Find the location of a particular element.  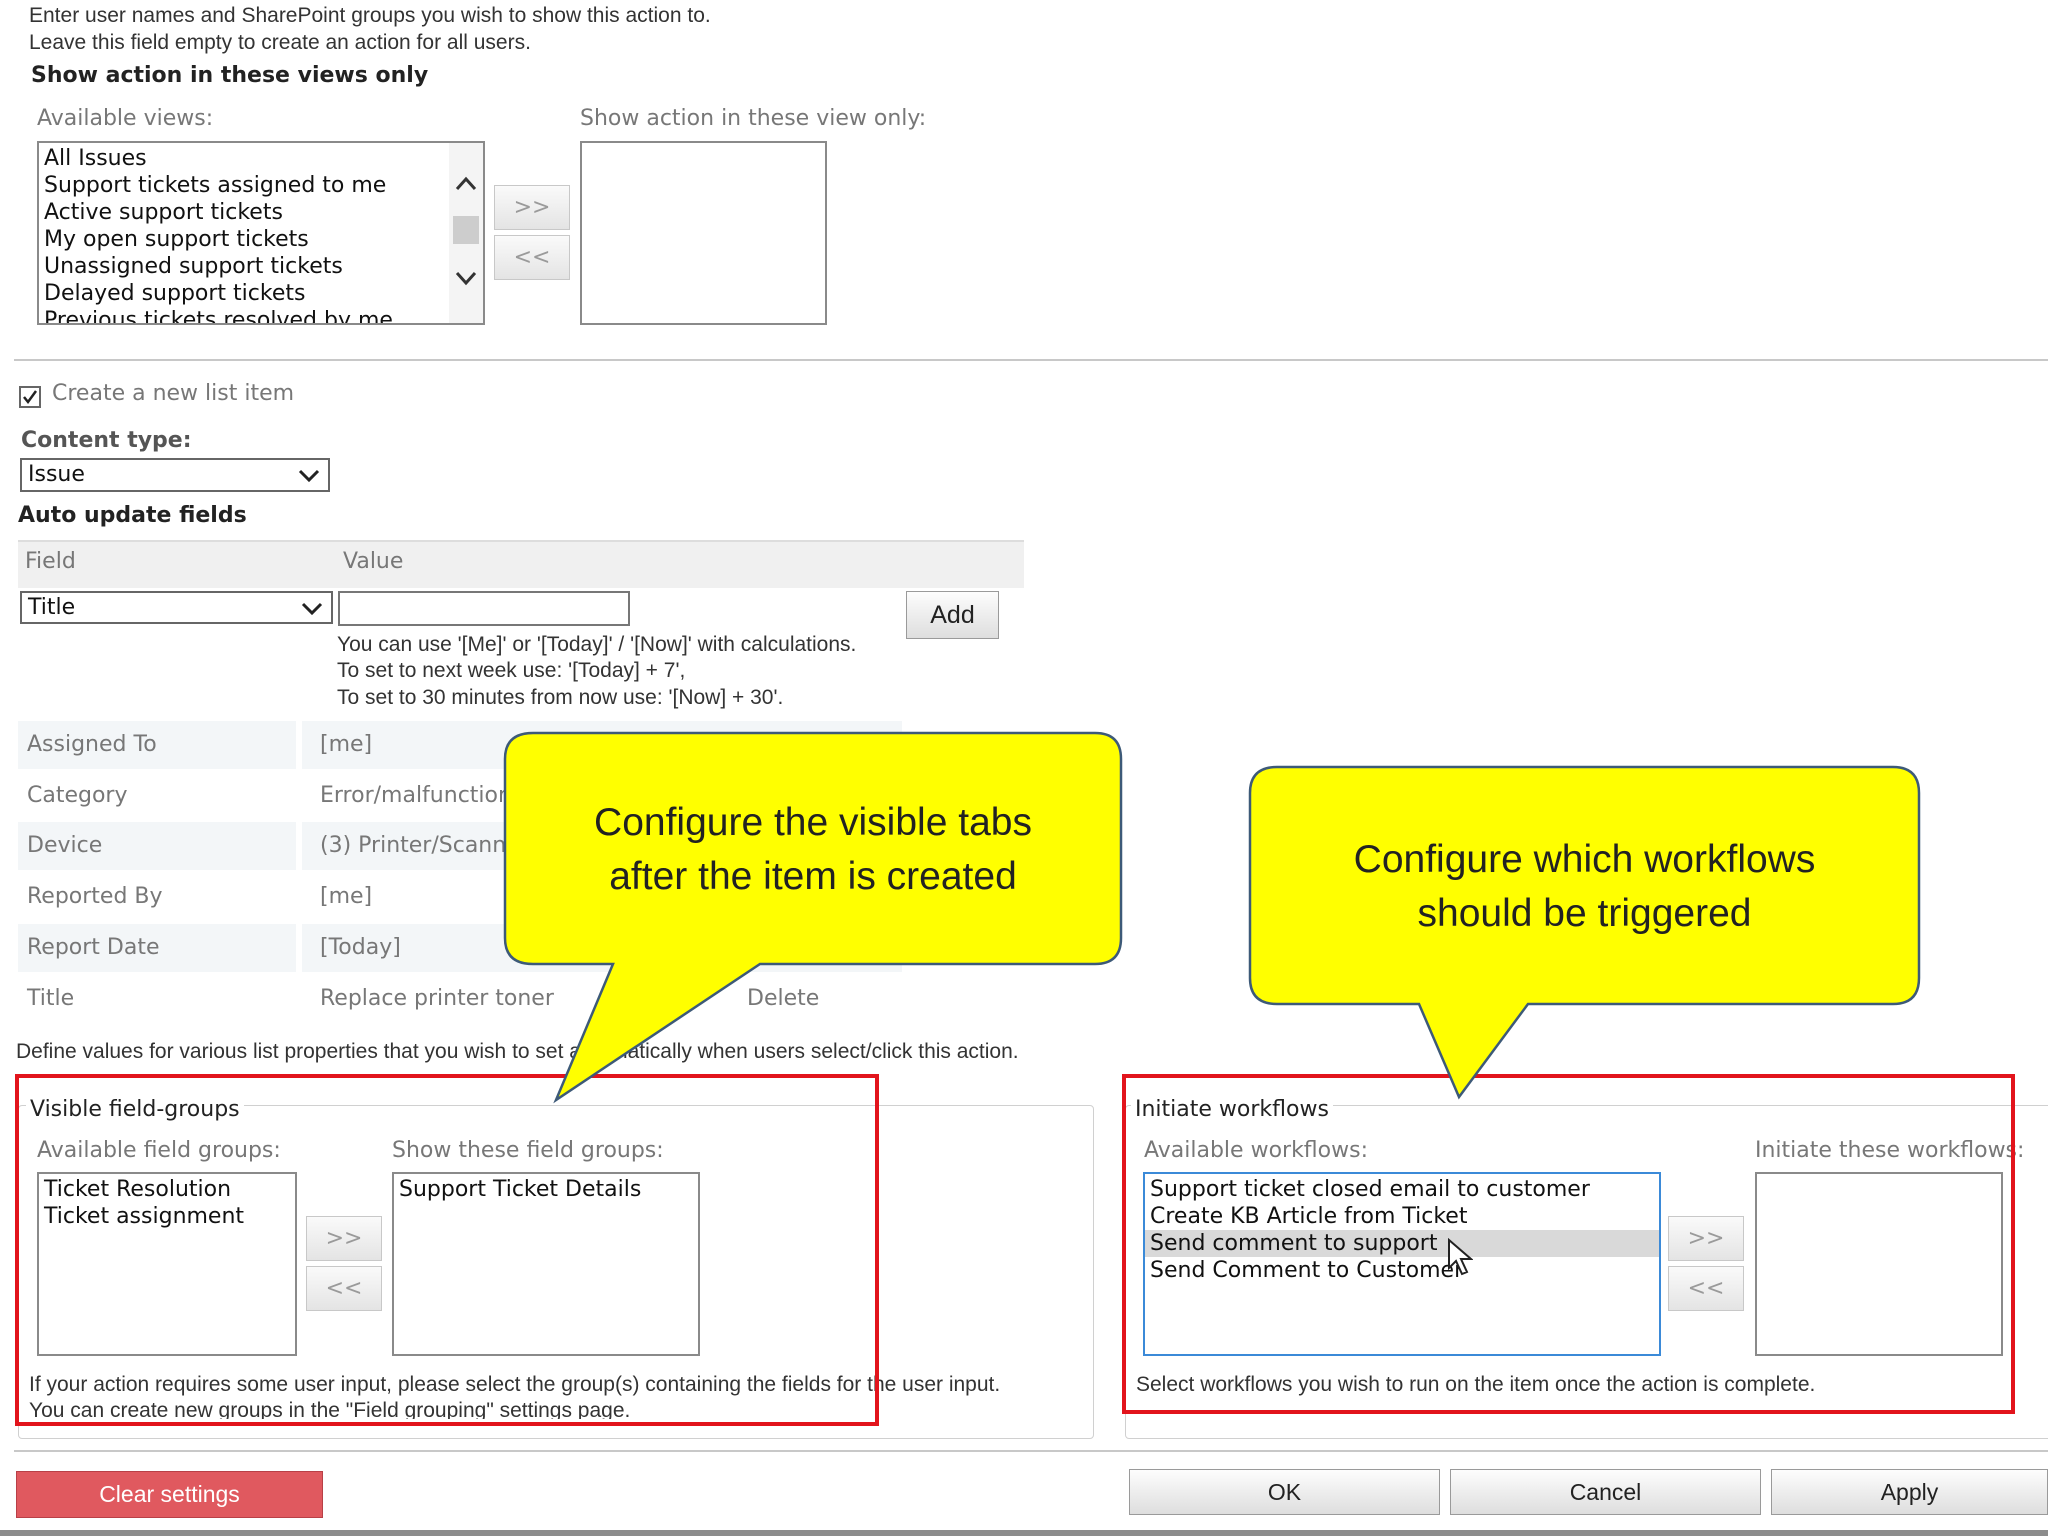

clear-settings-button: Clear settings is located at coordinates (169, 1494).